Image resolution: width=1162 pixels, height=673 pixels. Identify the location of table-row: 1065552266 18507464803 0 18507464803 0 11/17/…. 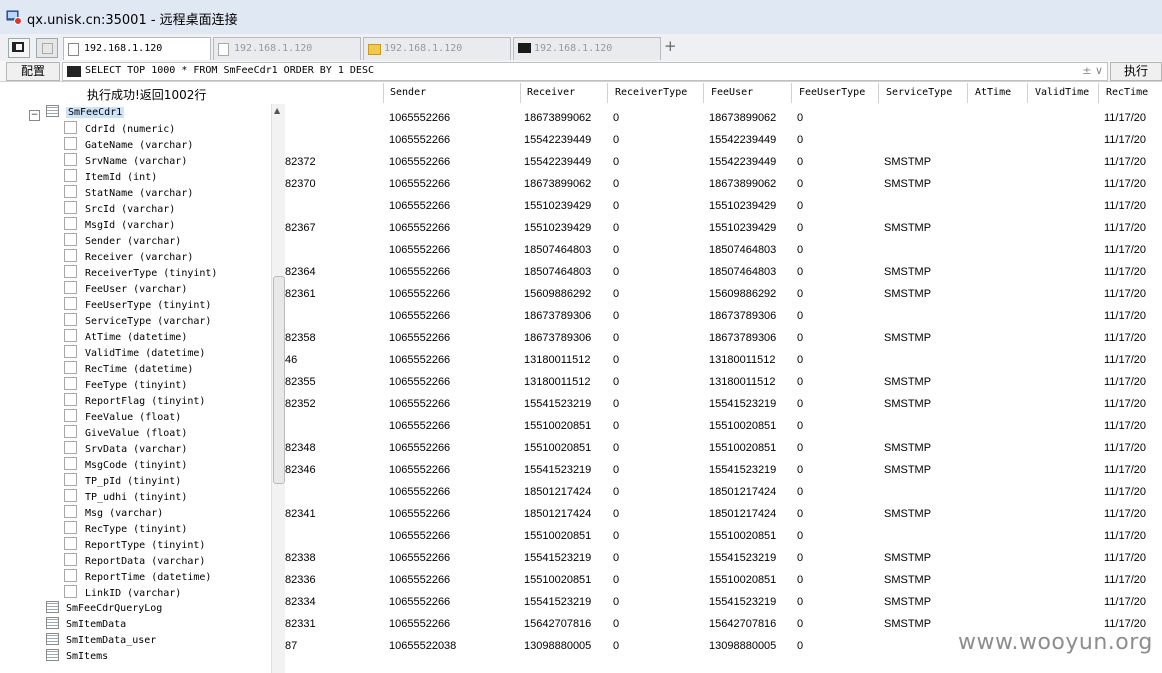
(723, 250).